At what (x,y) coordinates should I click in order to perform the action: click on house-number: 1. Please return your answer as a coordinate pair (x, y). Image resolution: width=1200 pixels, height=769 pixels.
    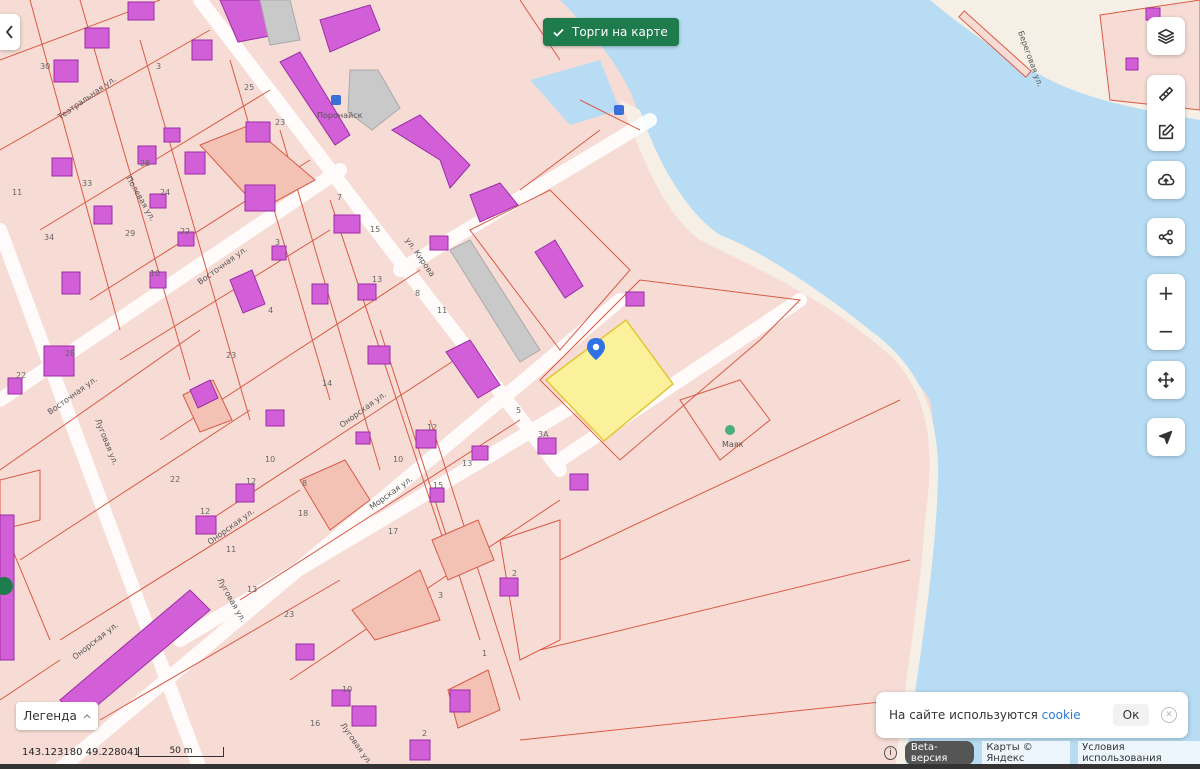
    Looking at the image, I should click on (484, 653).